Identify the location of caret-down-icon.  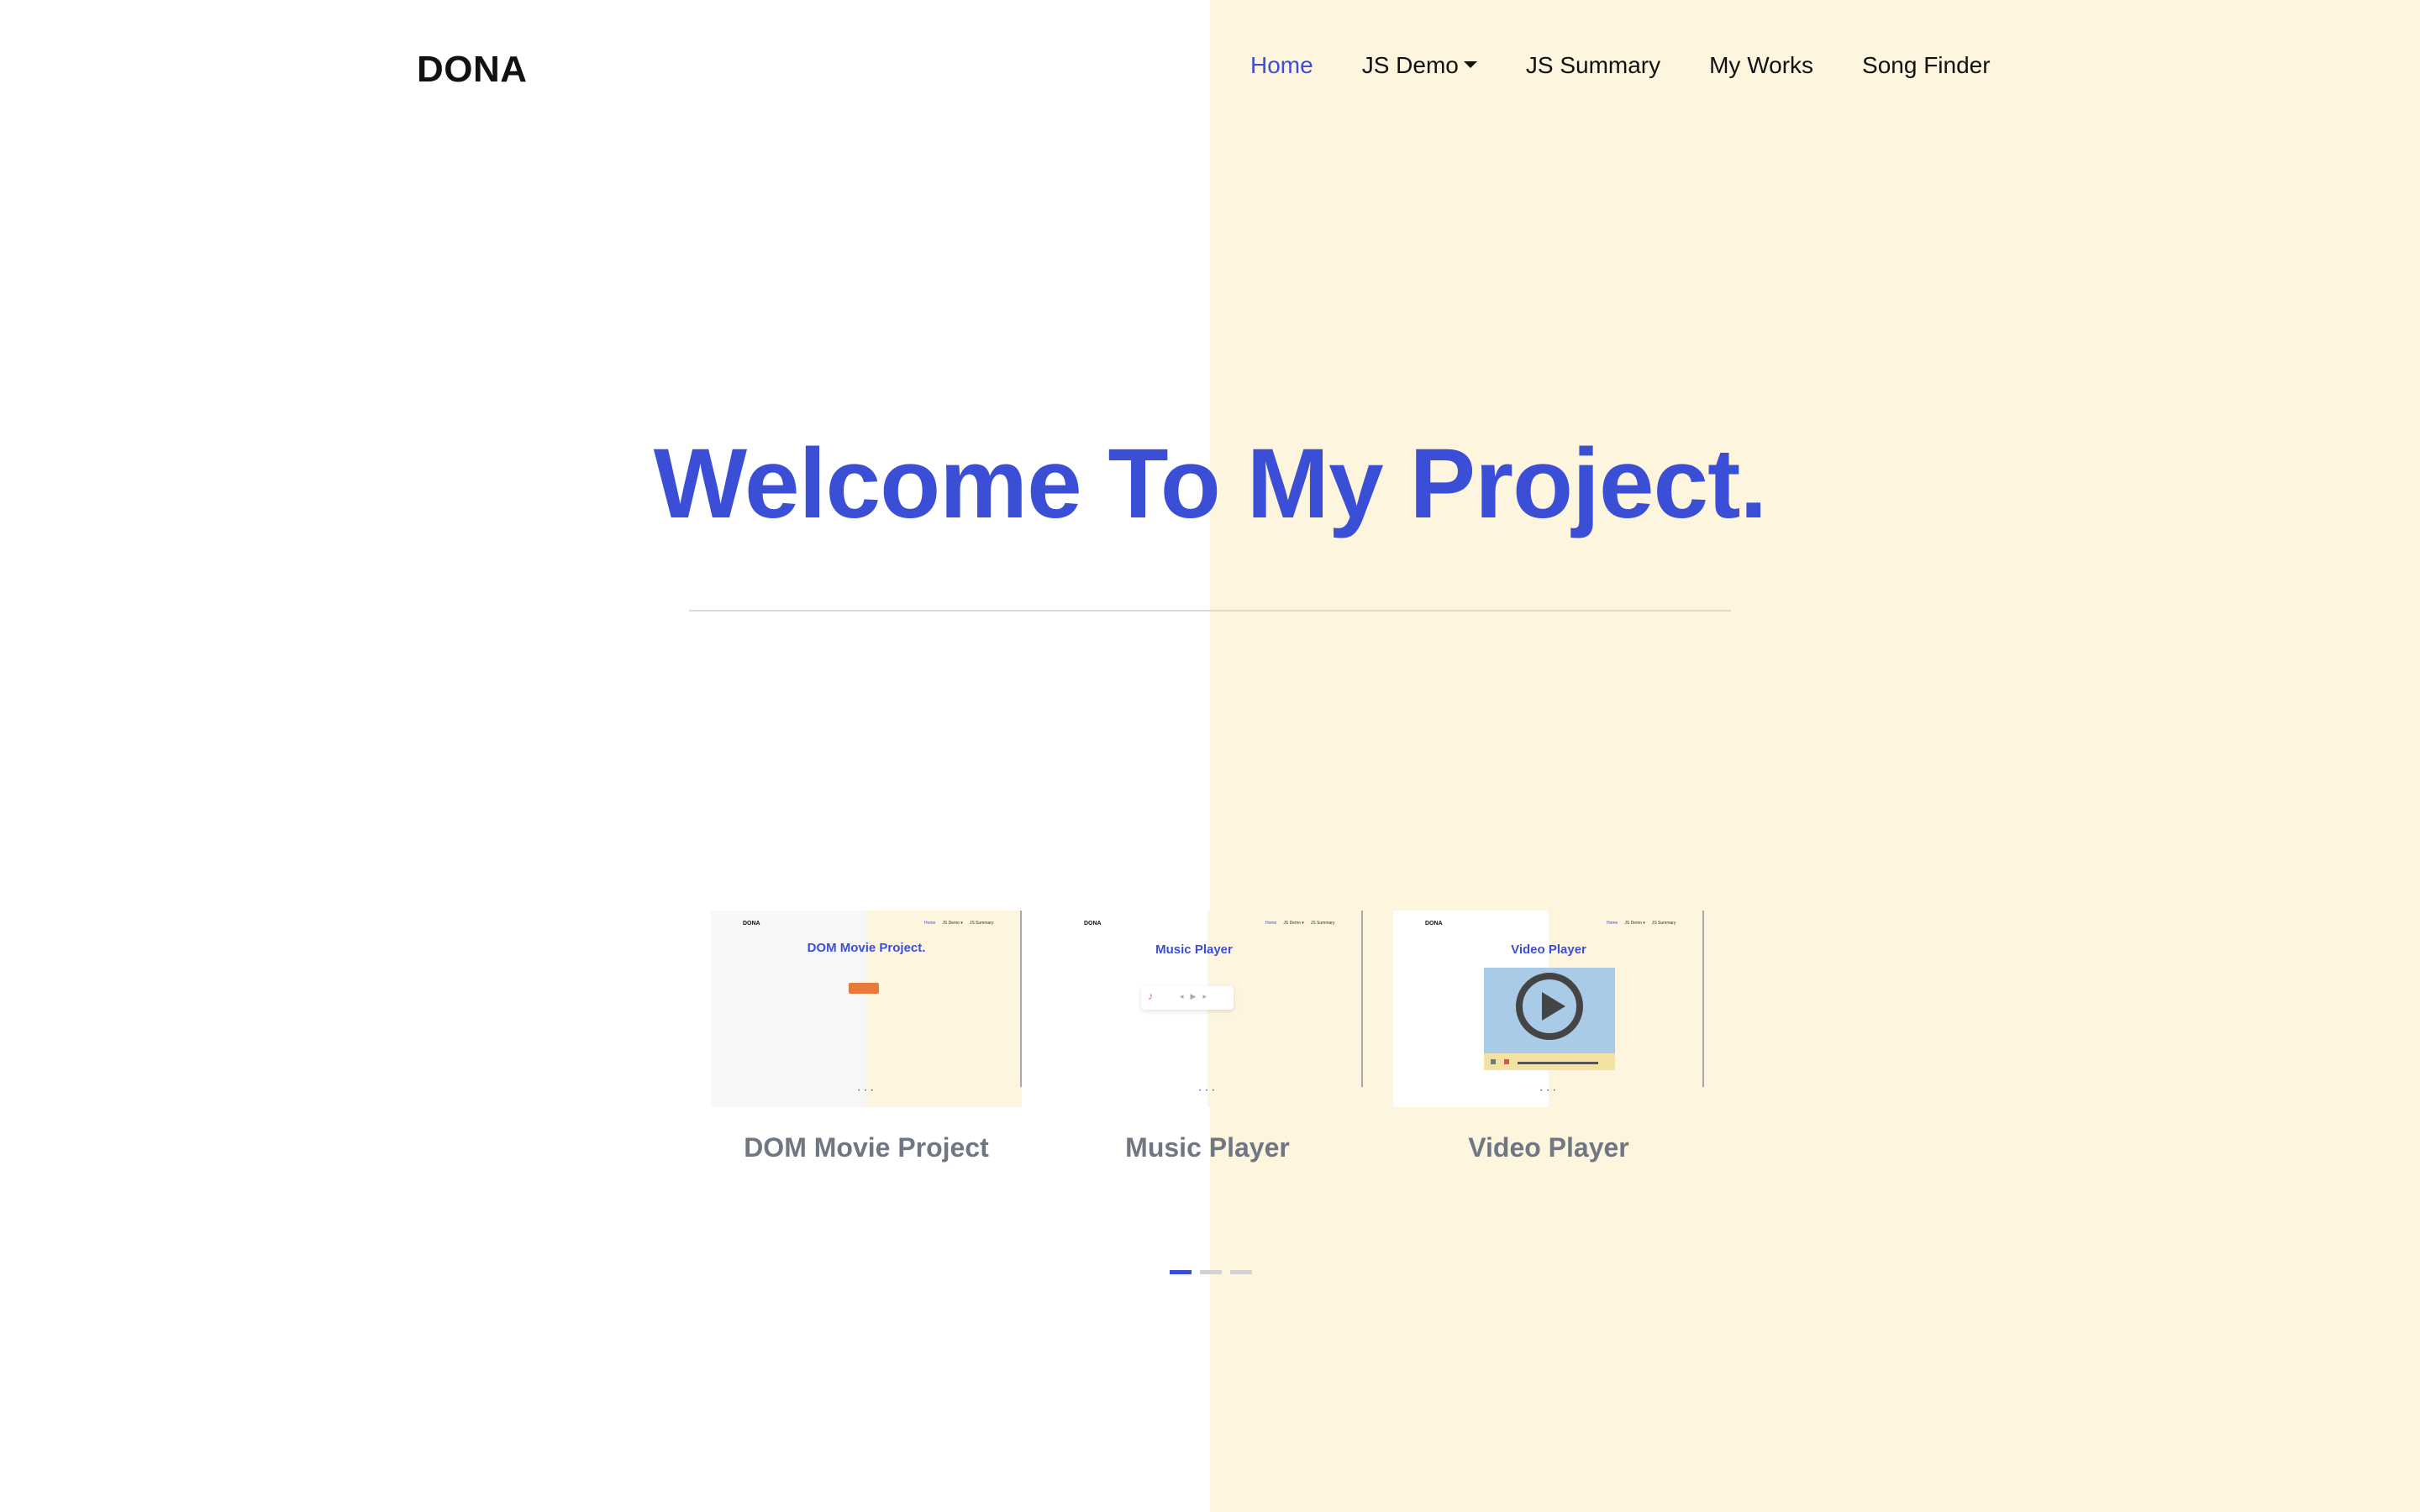
(1470, 64).